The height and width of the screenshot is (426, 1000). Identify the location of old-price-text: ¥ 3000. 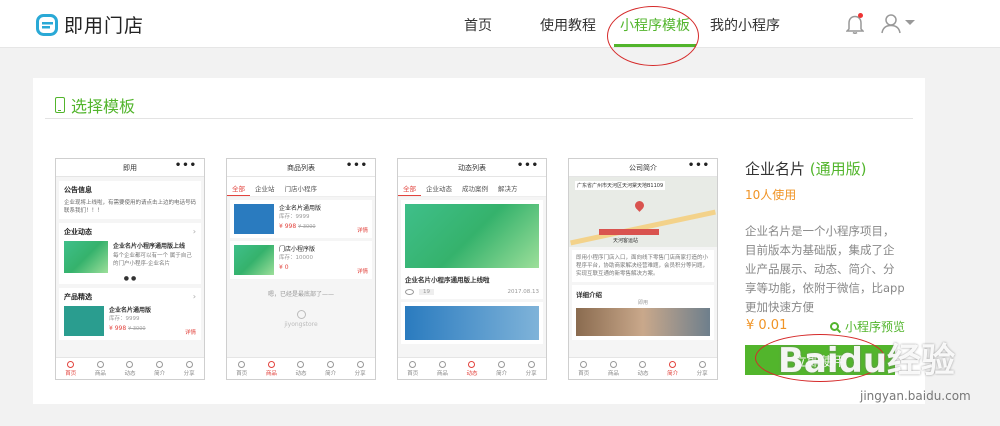
(307, 227).